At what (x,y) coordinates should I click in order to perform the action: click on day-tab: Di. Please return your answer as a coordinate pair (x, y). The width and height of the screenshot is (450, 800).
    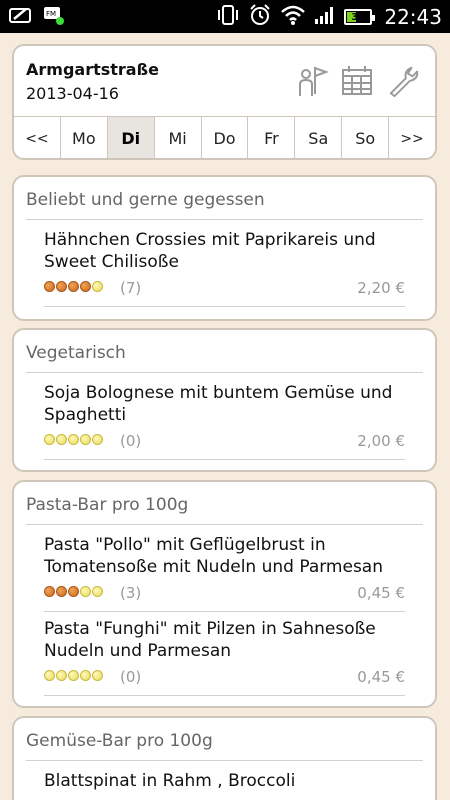
    Looking at the image, I should click on (131, 137).